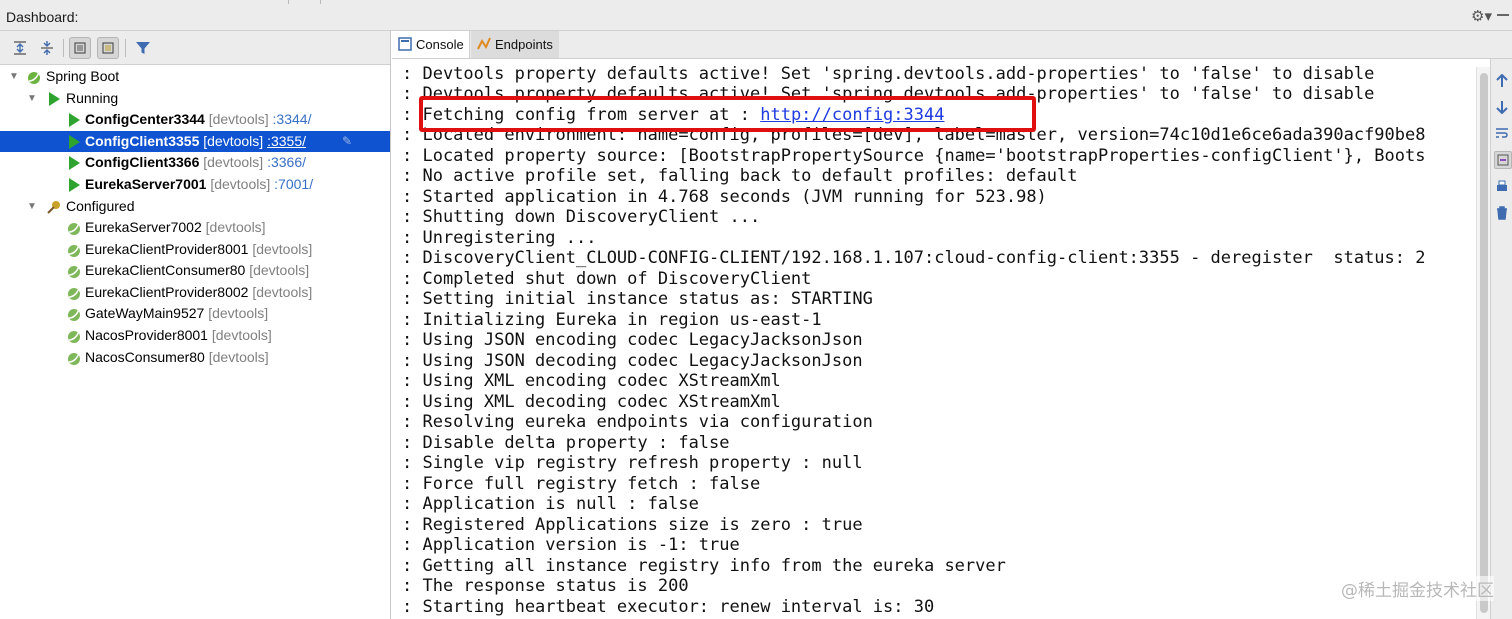 The image size is (1512, 619). I want to click on port-link: :3355/, so click(286, 141).